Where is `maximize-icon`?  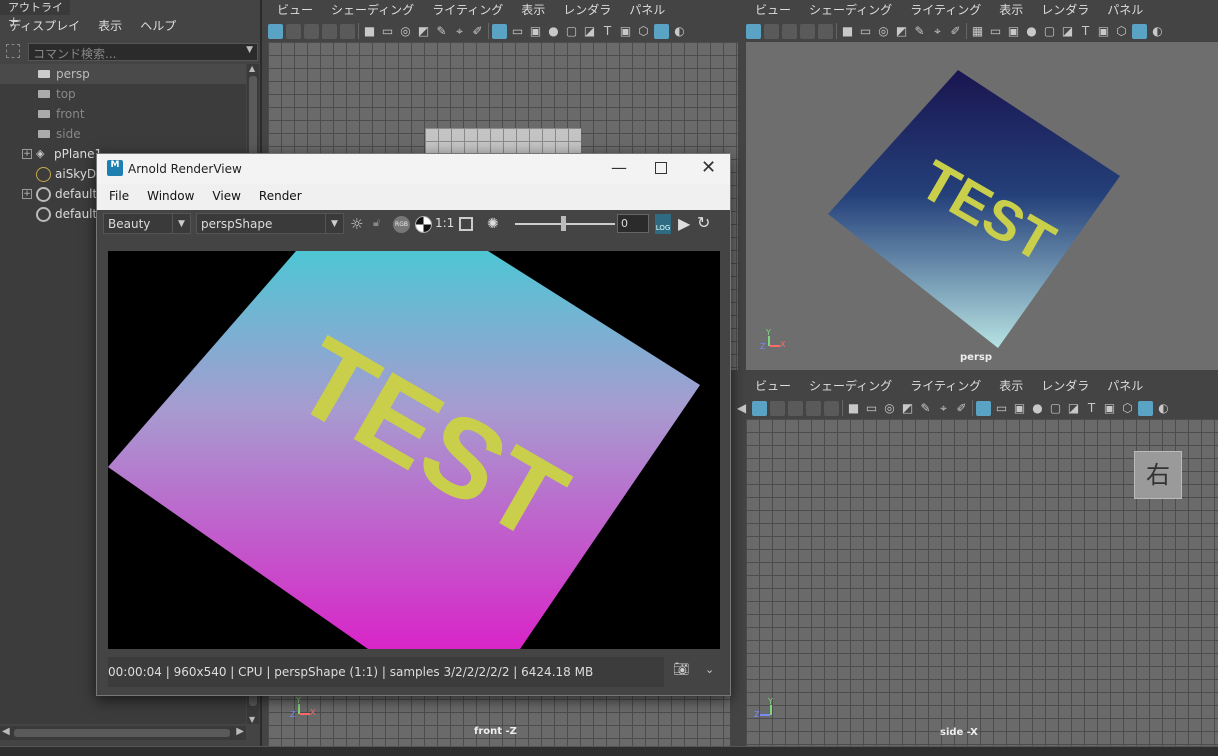 maximize-icon is located at coordinates (661, 168).